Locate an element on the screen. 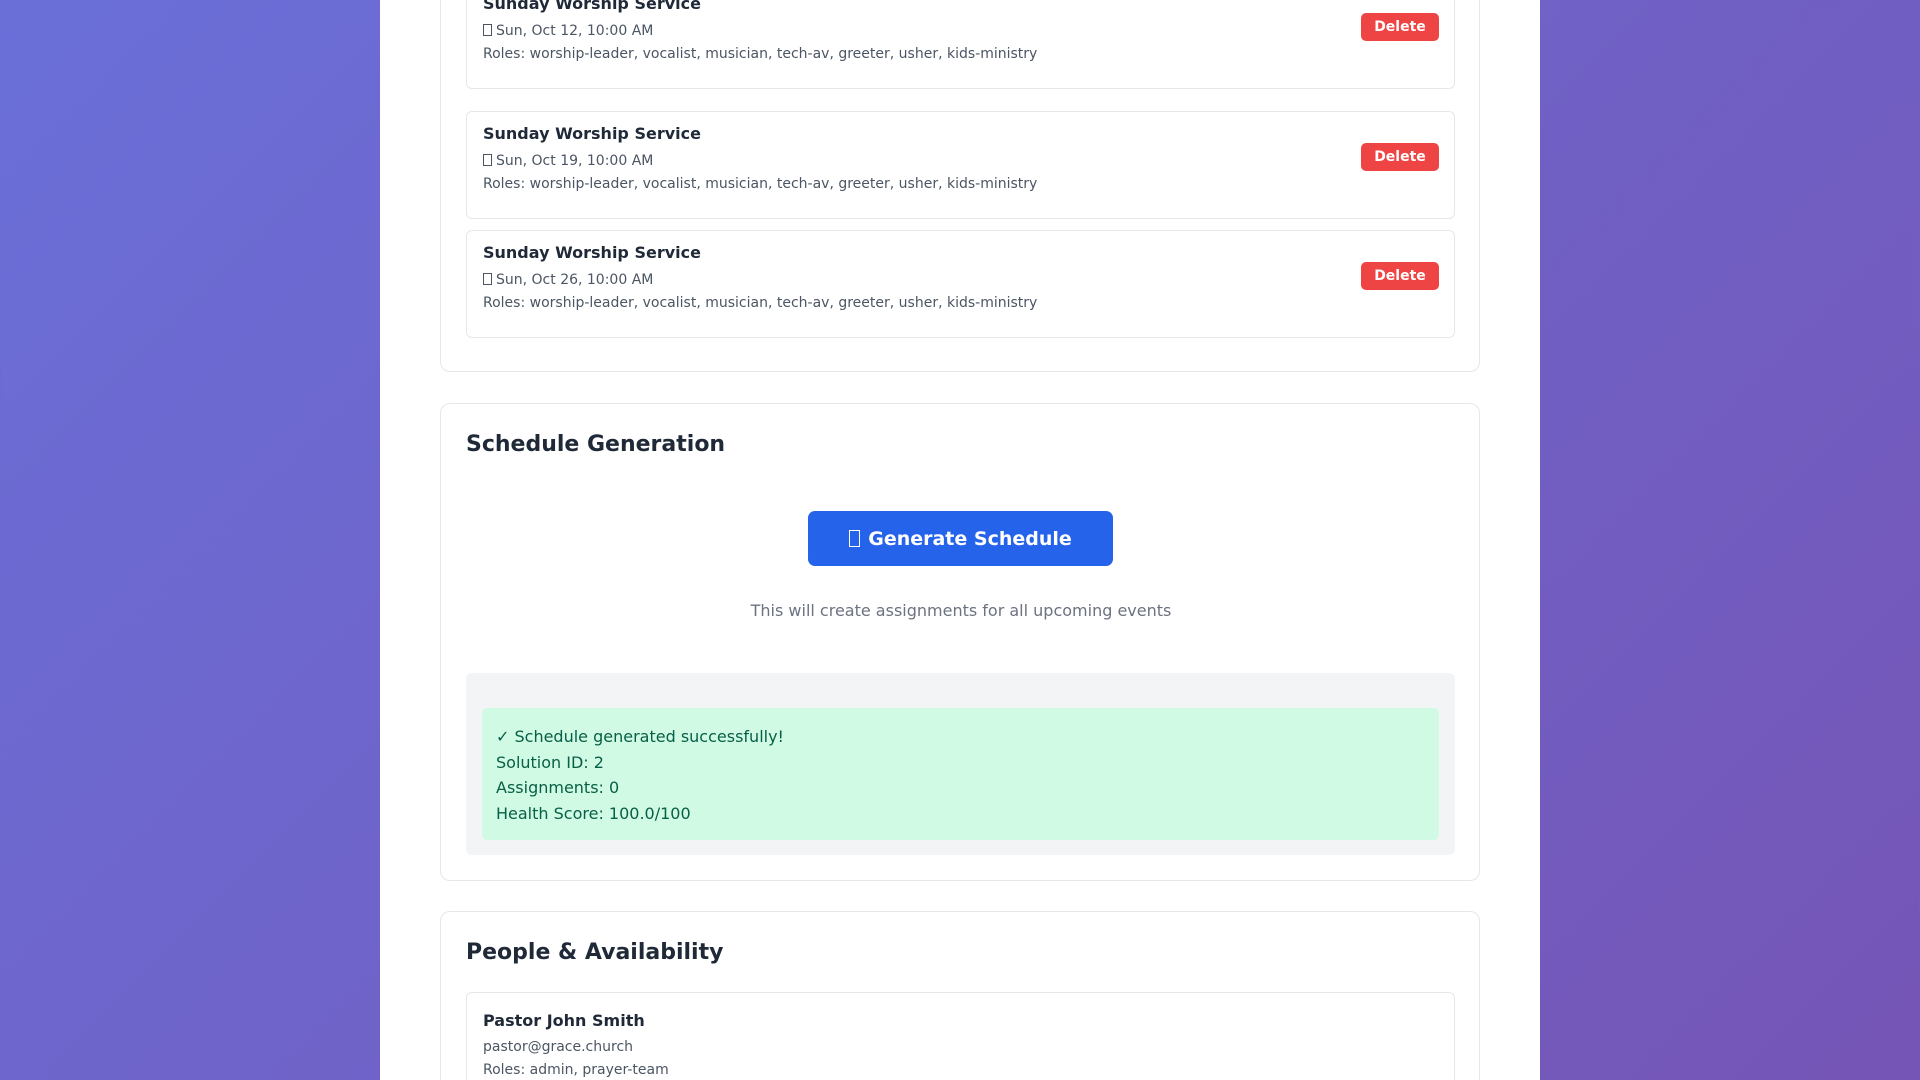 The image size is (1920, 1080). event-date-text: Sun, Oct 12, 10:00 AM is located at coordinates (575, 31).